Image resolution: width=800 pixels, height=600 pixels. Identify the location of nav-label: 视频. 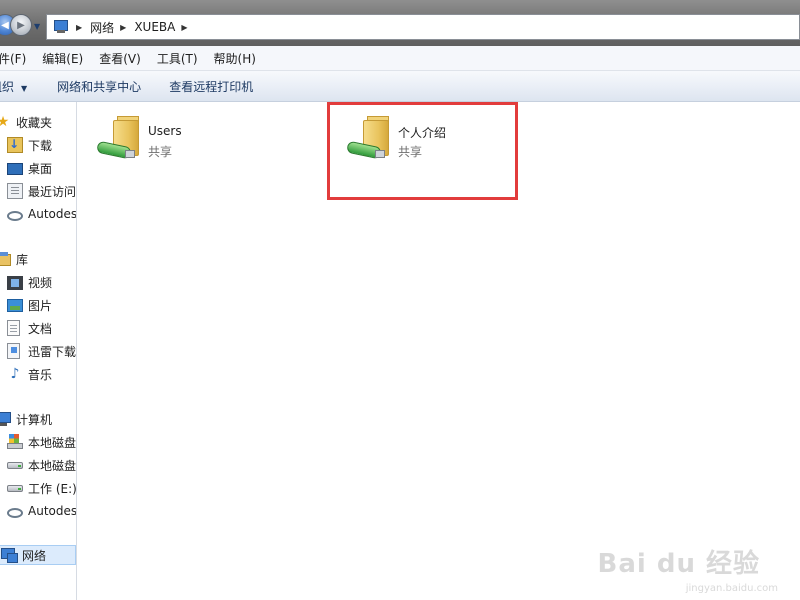
(40, 282).